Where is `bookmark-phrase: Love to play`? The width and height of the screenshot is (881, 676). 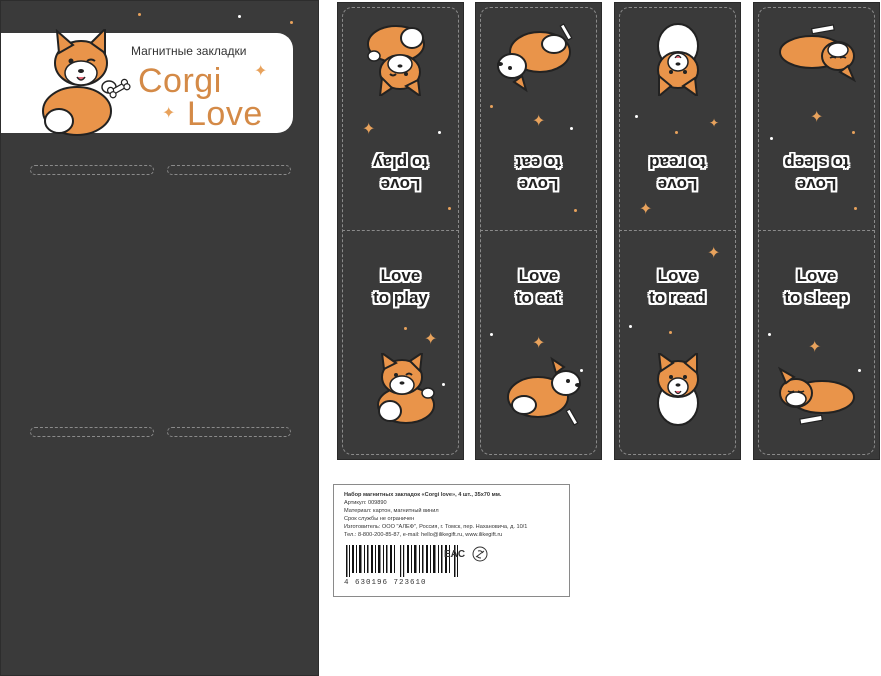
bookmark-phrase: Love to play is located at coordinates (400, 287).